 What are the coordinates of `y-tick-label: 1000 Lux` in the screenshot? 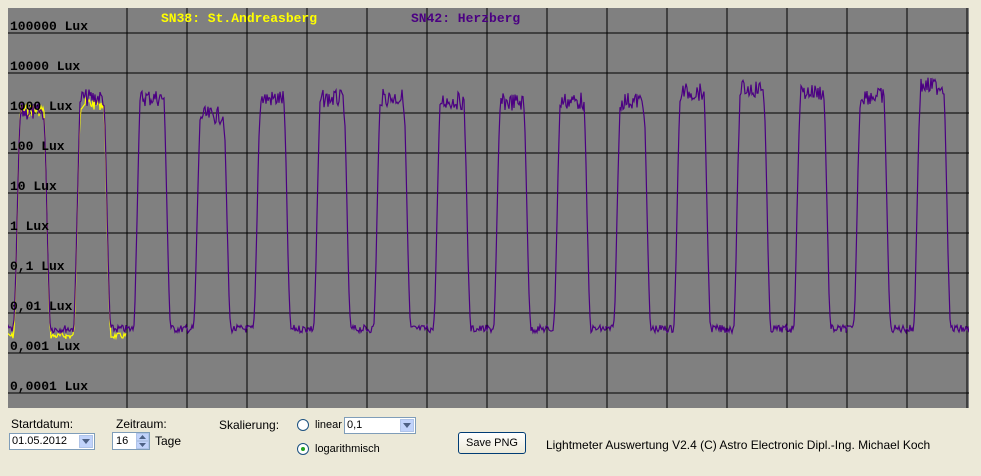 It's located at (41, 106).